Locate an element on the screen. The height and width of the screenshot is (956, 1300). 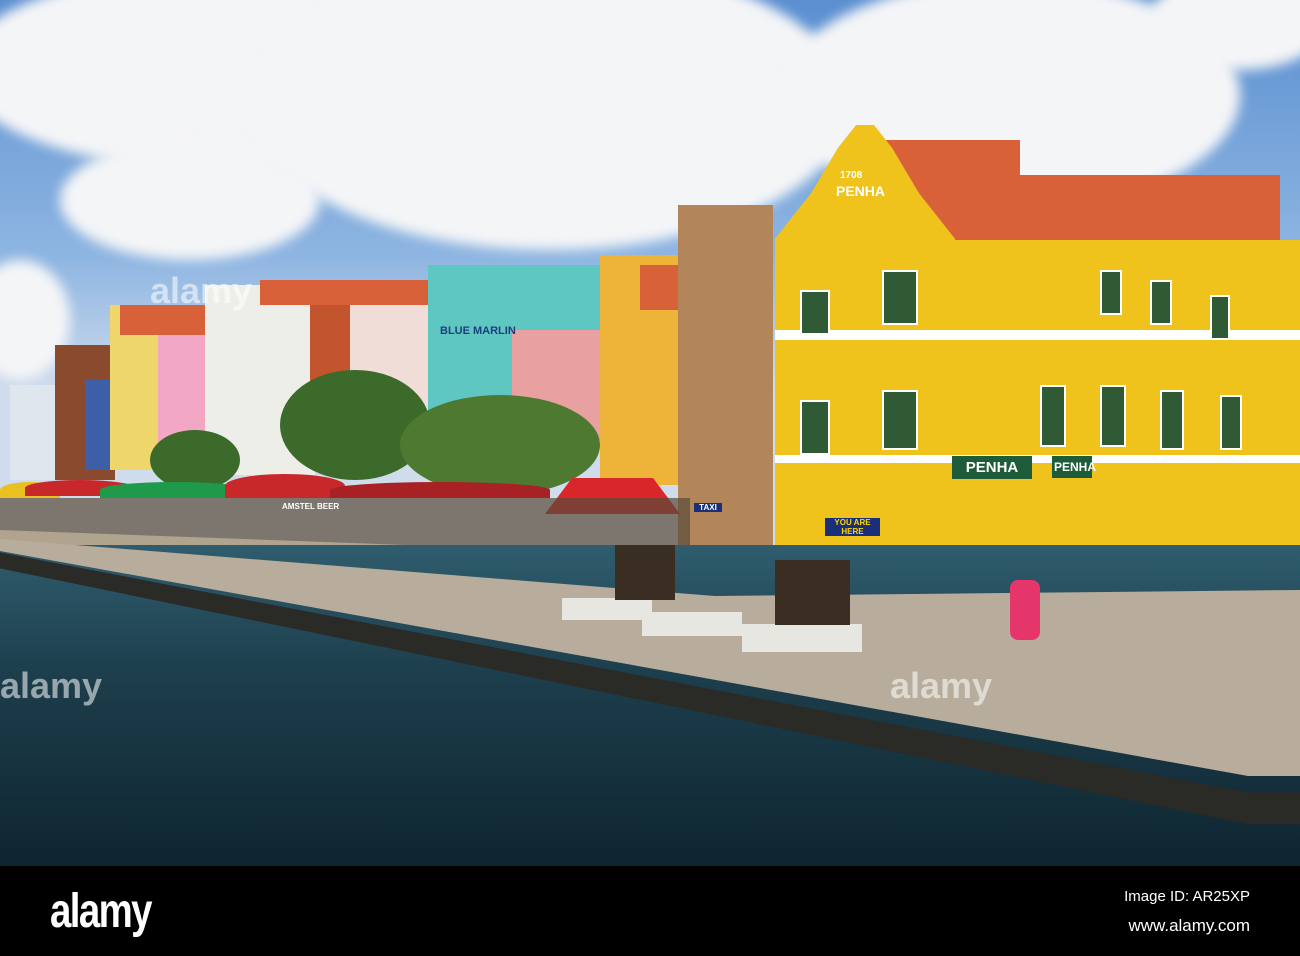
building is located at coordinates (32, 432).